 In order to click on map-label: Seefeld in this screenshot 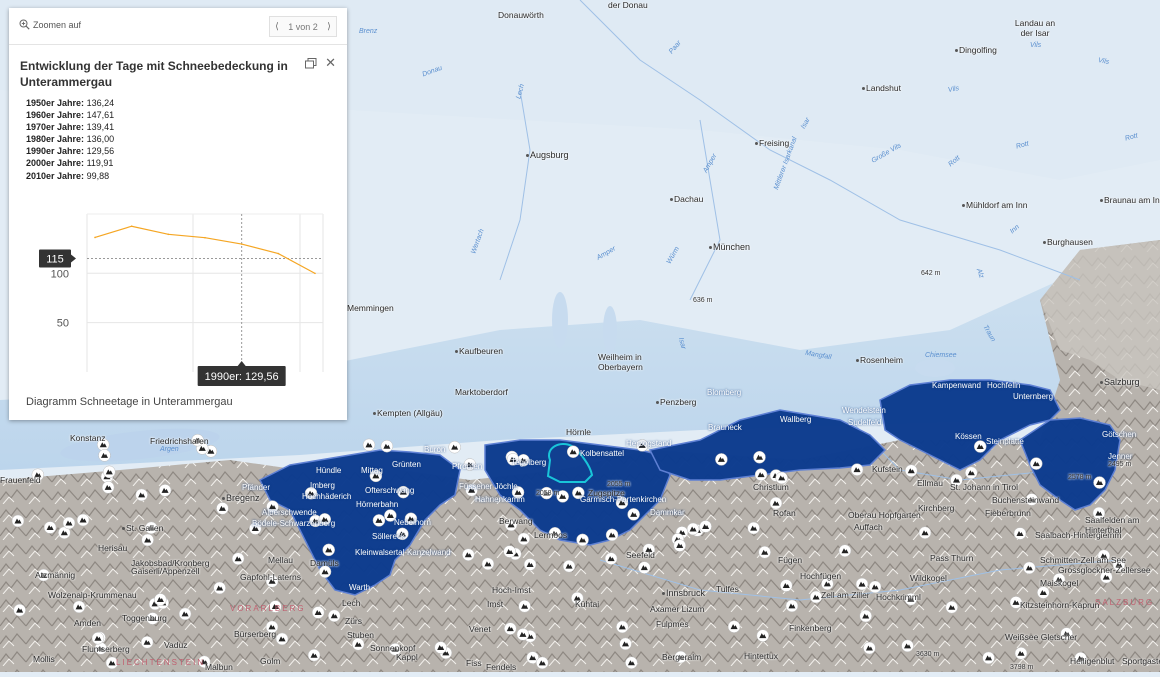, I will do `click(640, 555)`.